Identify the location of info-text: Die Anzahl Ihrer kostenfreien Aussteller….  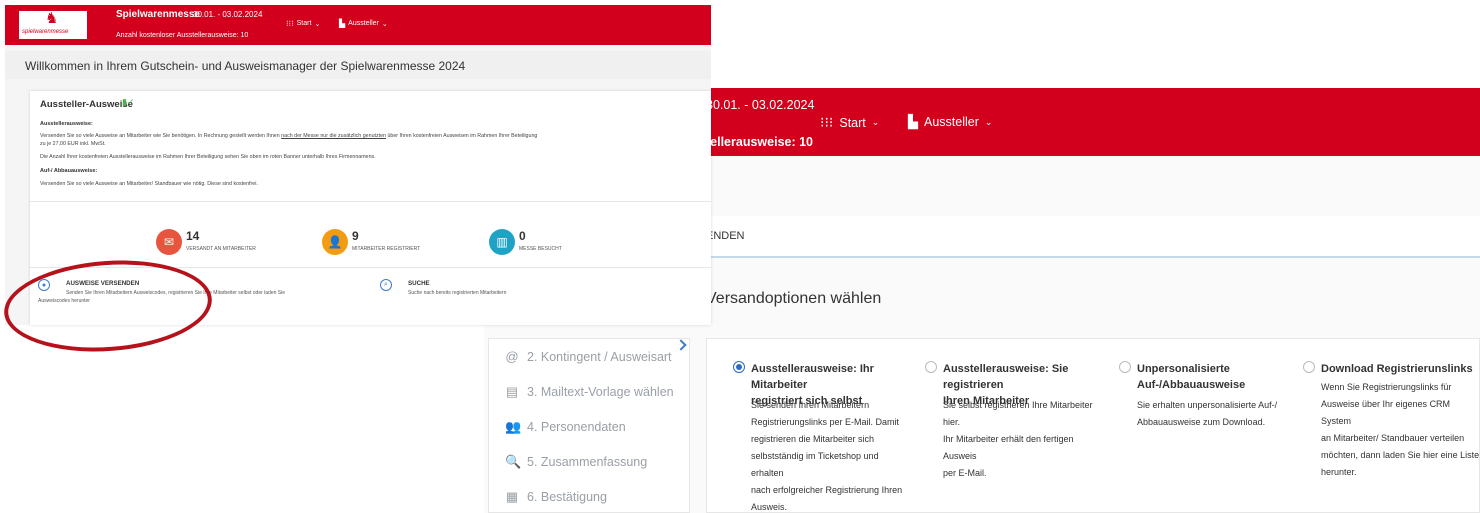
(208, 157).